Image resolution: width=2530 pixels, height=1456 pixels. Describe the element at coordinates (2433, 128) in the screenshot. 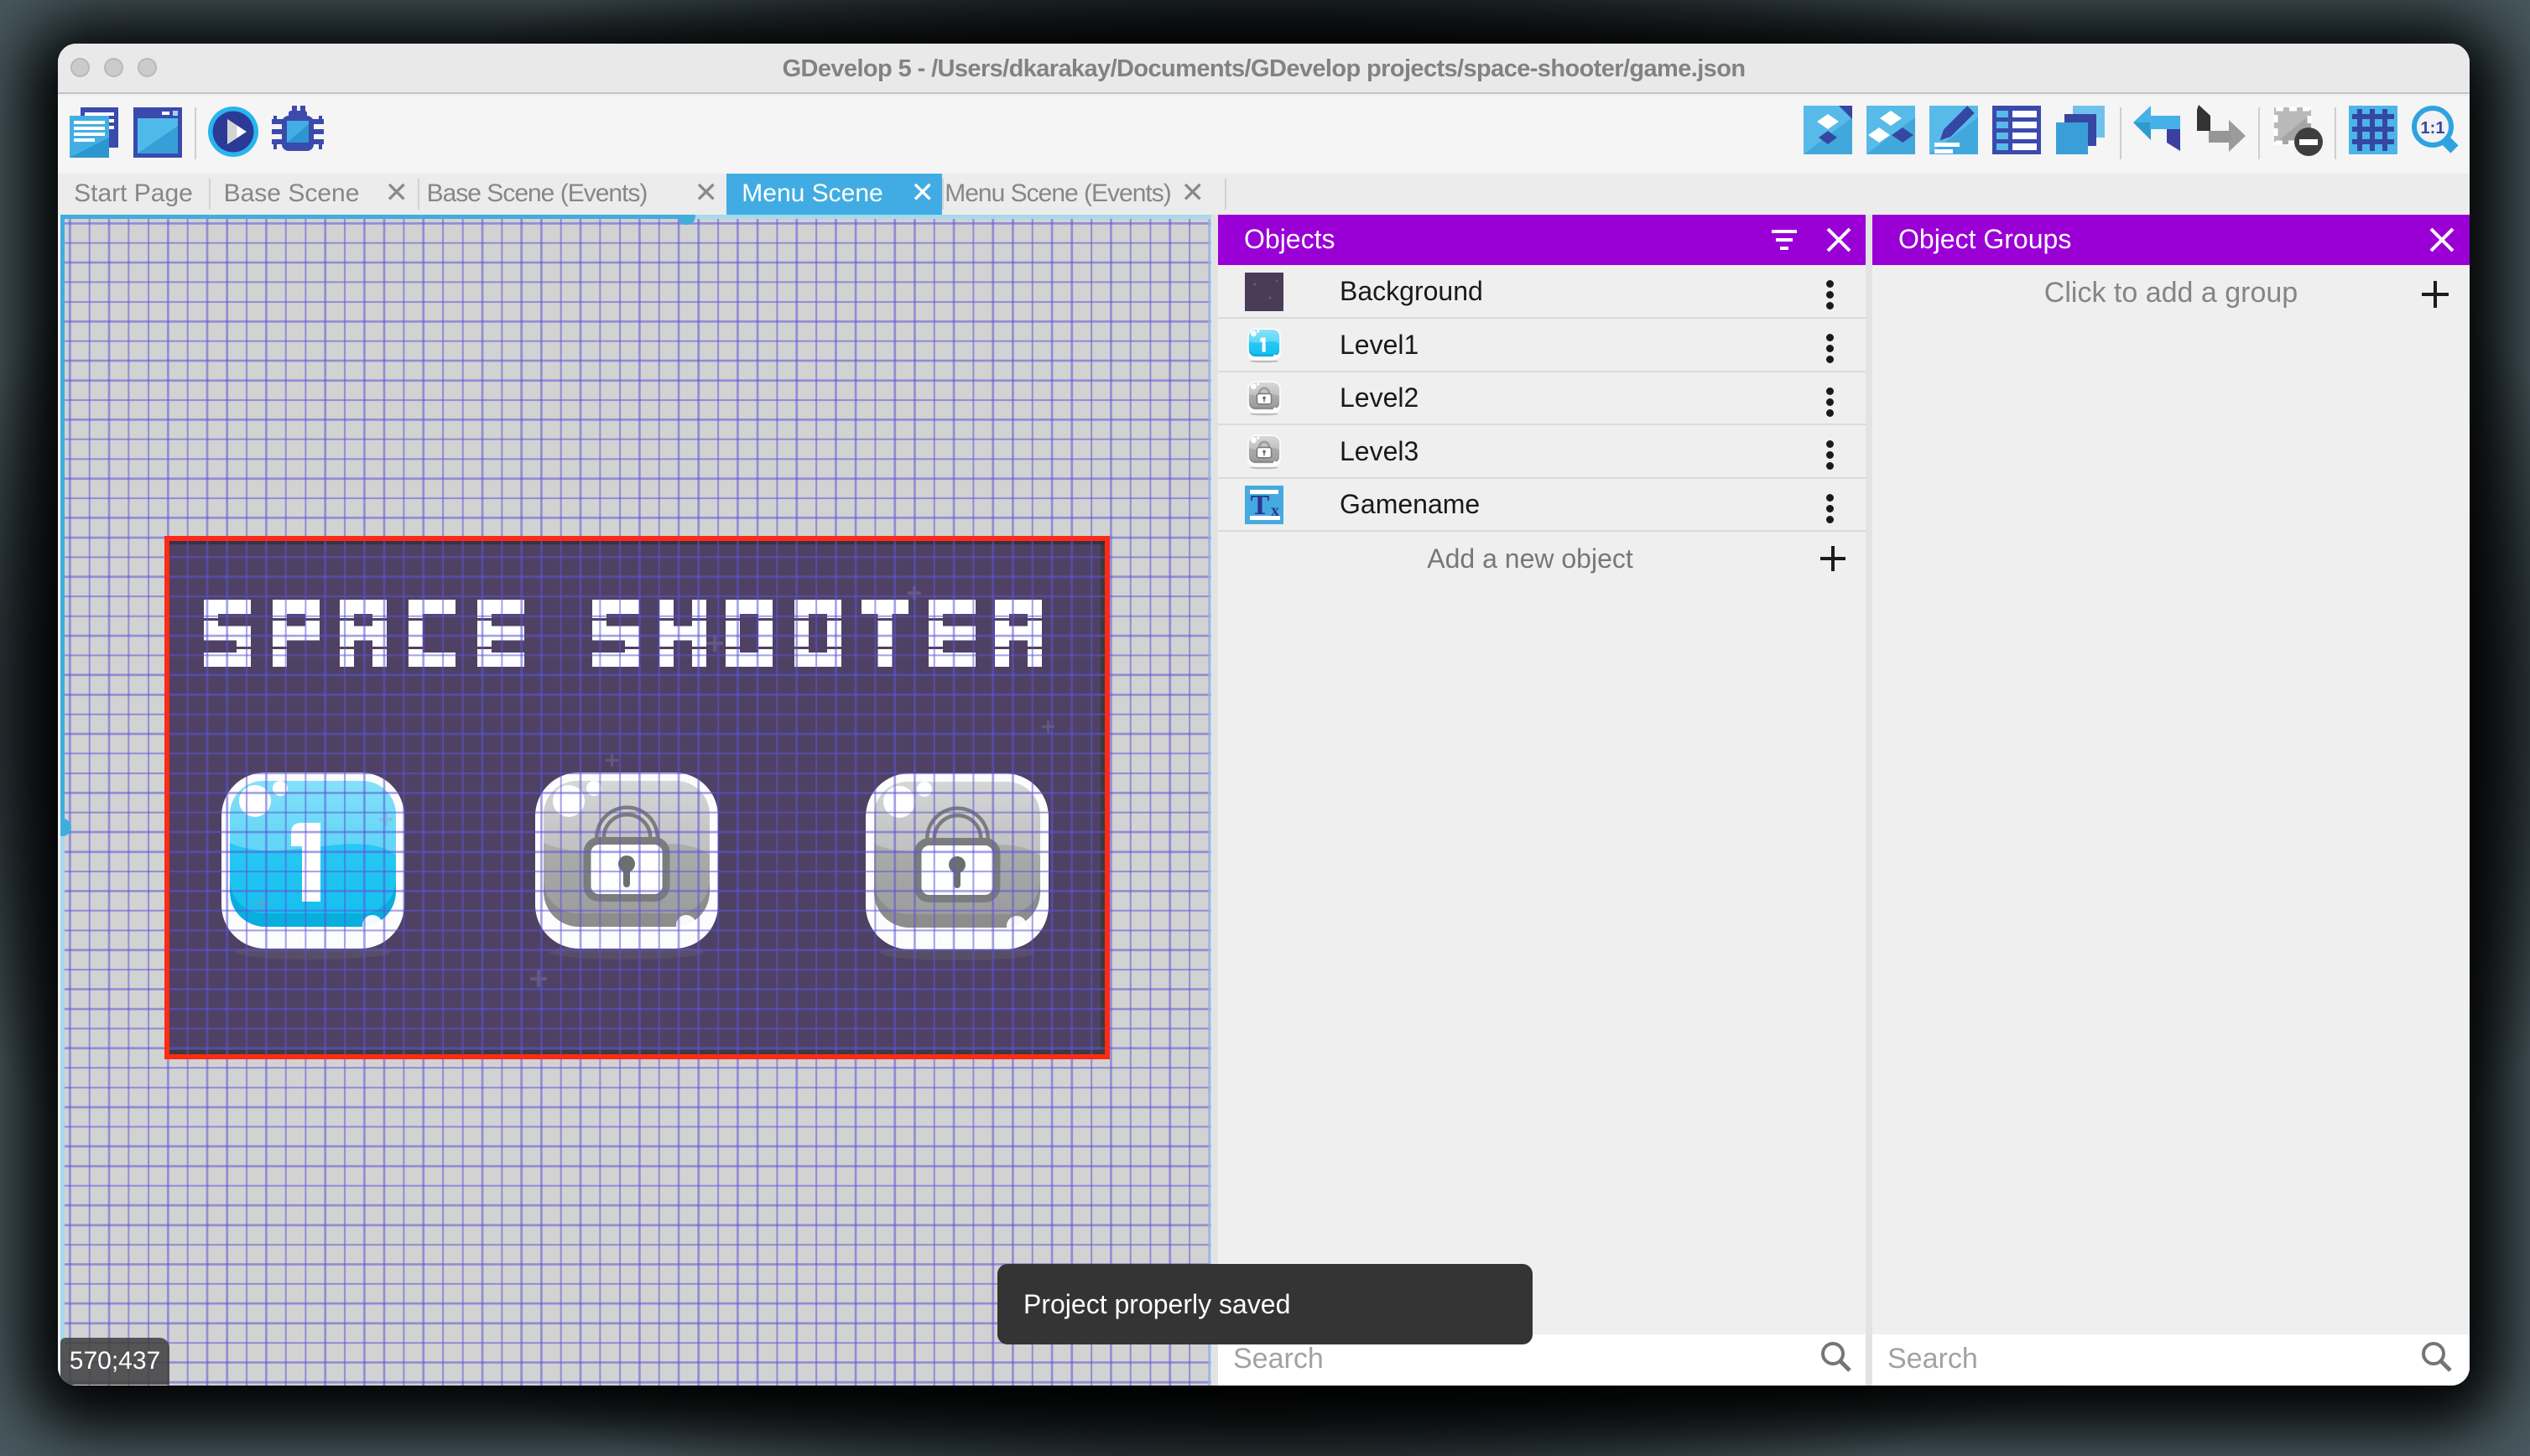

I see `svg-text: 1:1` at that location.